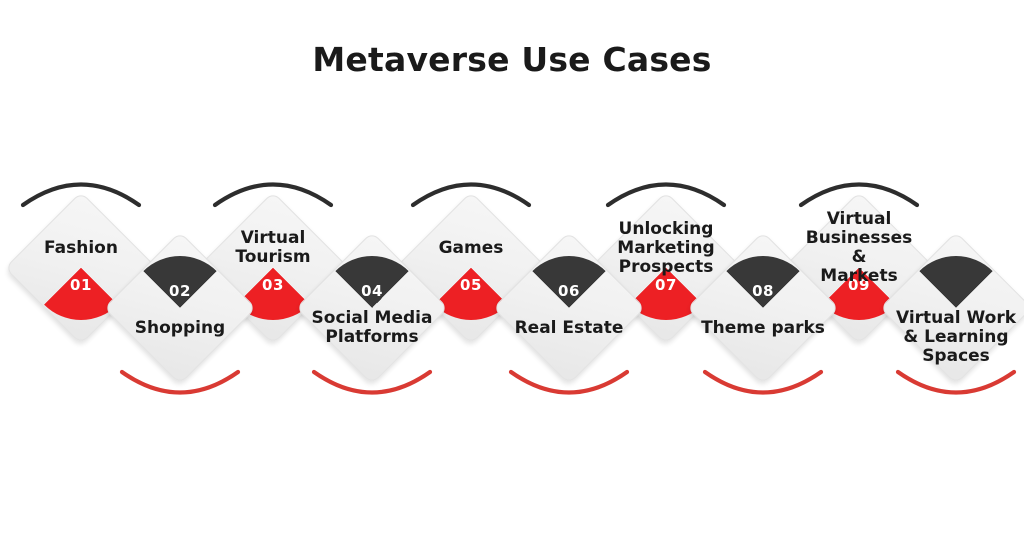  What do you see at coordinates (763, 327) in the screenshot?
I see `use-case-label: Theme parks` at bounding box center [763, 327].